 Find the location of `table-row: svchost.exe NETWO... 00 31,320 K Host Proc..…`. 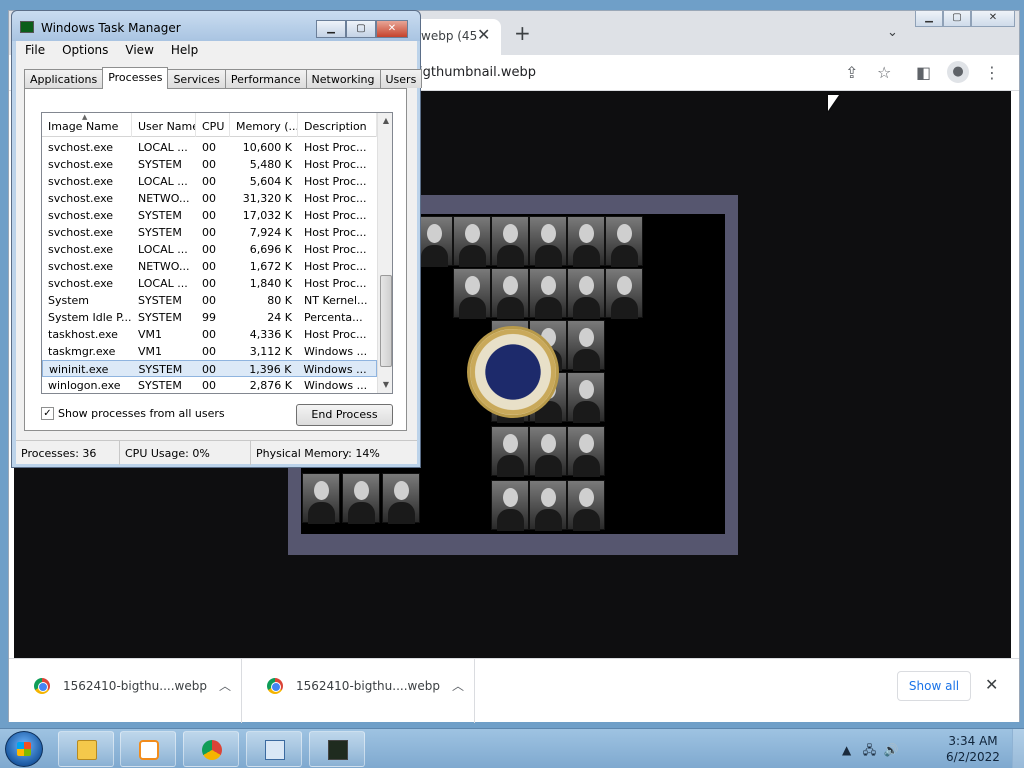

table-row: svchost.exe NETWO... 00 31,320 K Host Proc..… is located at coordinates (209, 198).